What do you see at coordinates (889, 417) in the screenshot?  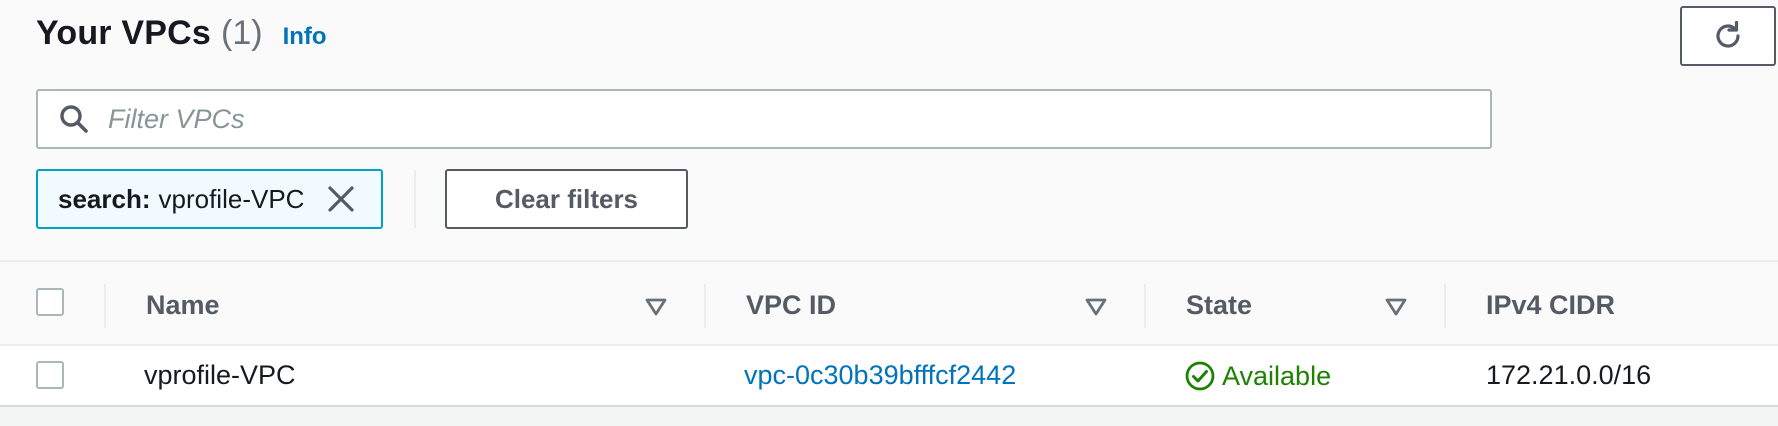 I see `table-footer-strip` at bounding box center [889, 417].